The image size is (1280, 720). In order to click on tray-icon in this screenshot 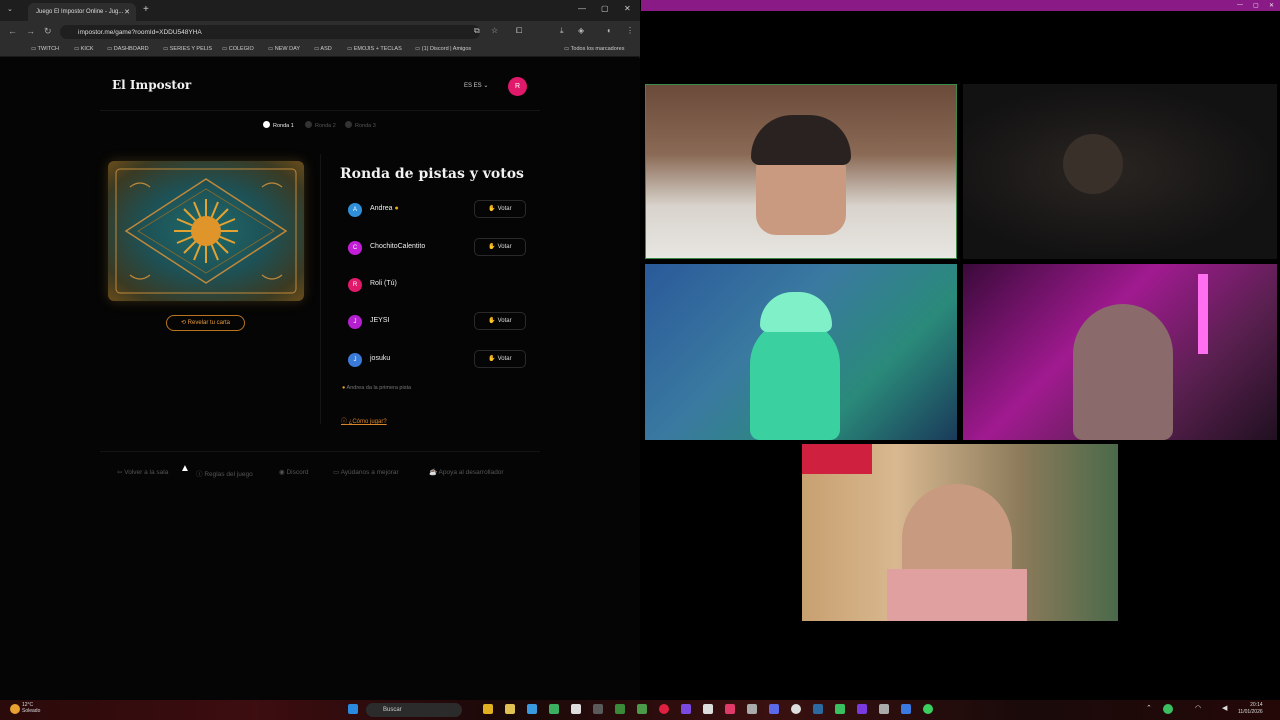, I will do `click(1168, 709)`.